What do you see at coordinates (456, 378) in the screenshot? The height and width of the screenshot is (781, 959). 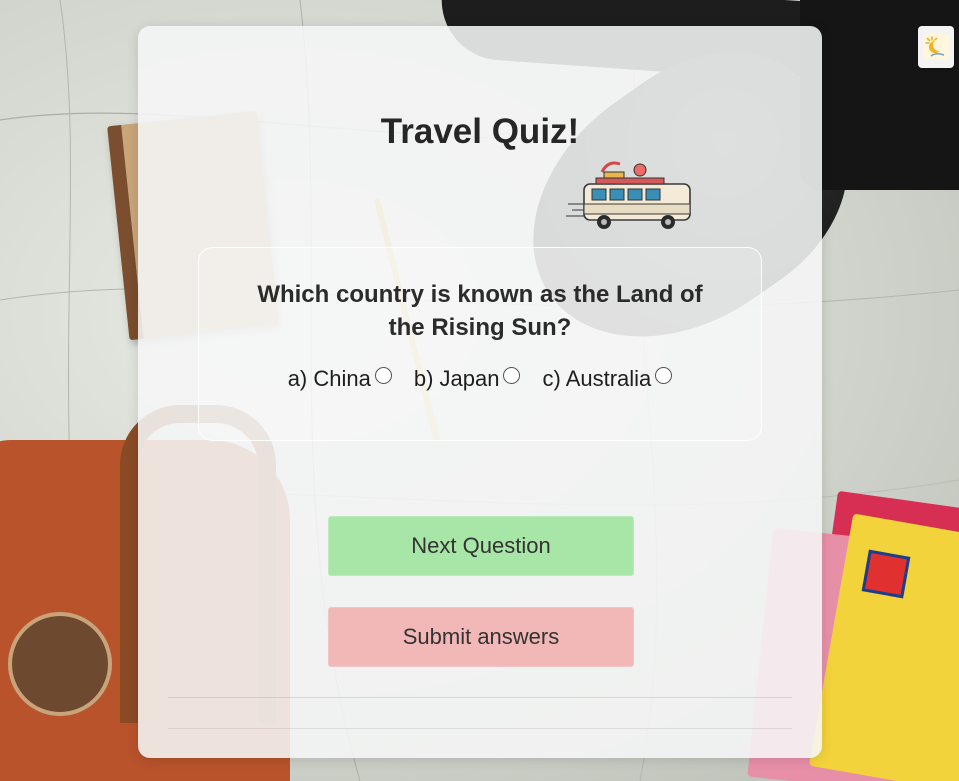 I see `option-label: b) Japan` at bounding box center [456, 378].